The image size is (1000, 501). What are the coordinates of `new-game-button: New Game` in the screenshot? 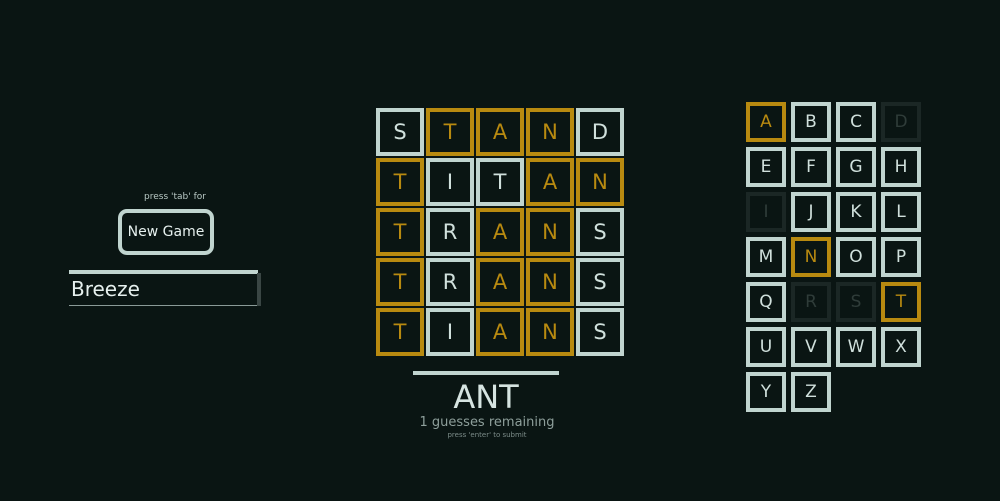 It's located at (166, 232).